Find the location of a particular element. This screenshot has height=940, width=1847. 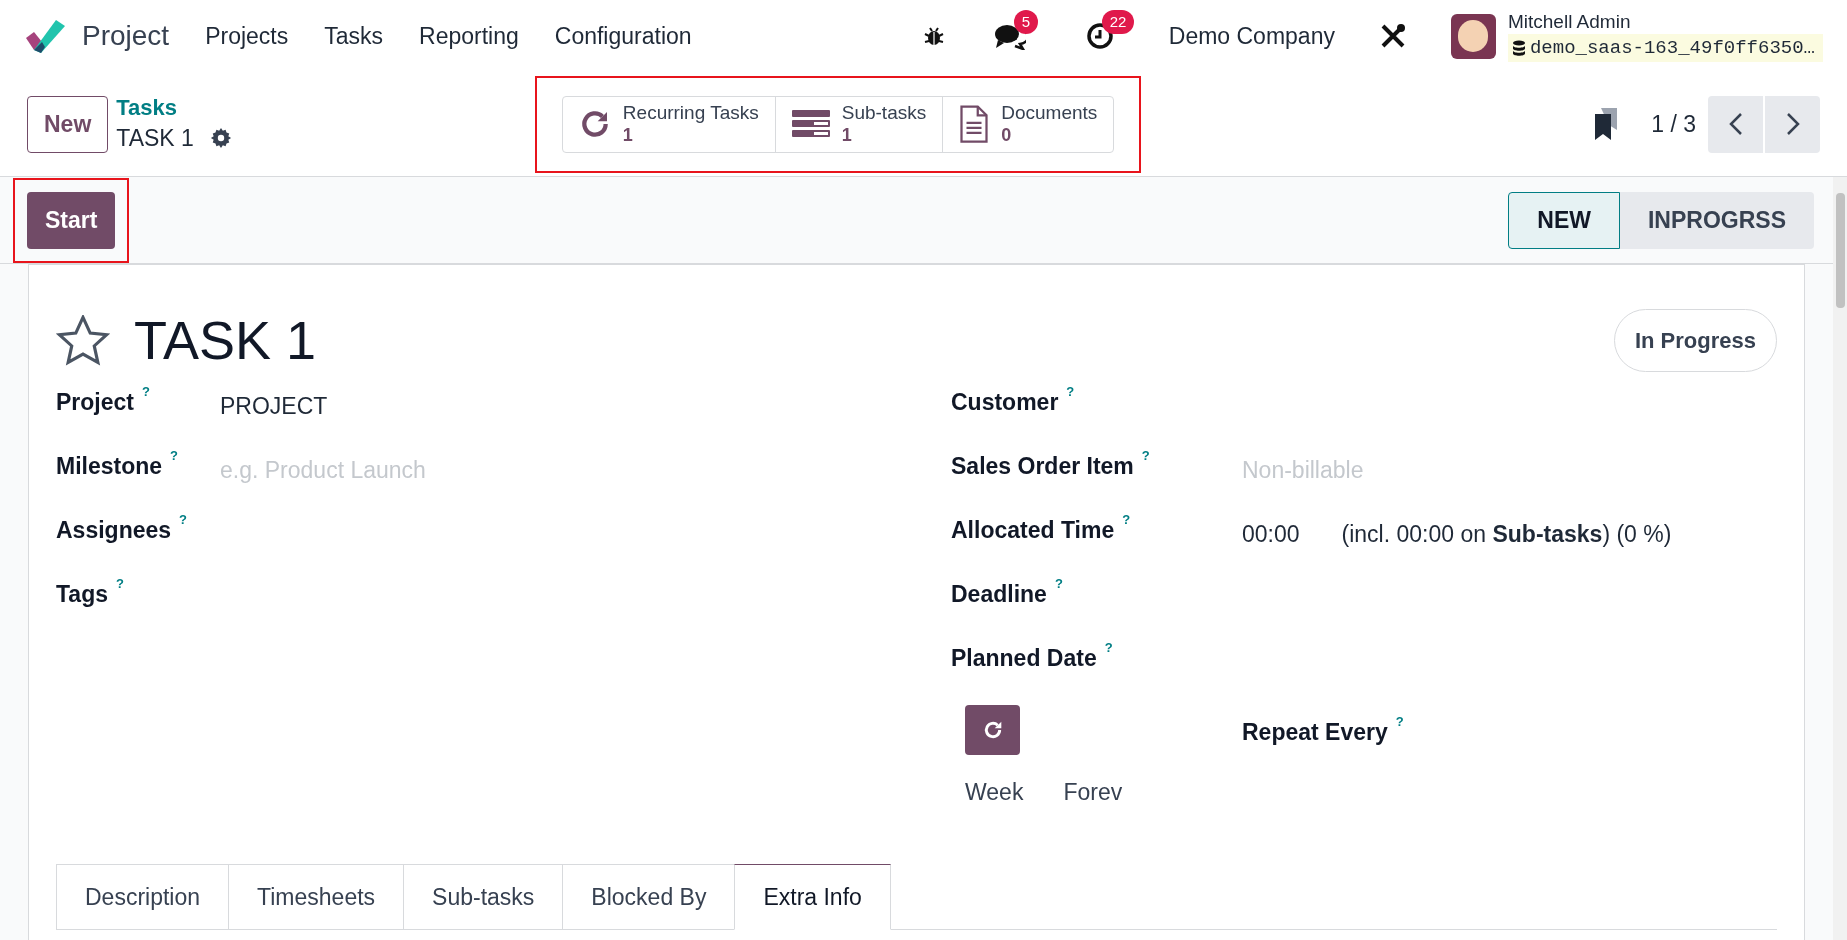

breadcrumb-link: Tasks is located at coordinates (174, 108).